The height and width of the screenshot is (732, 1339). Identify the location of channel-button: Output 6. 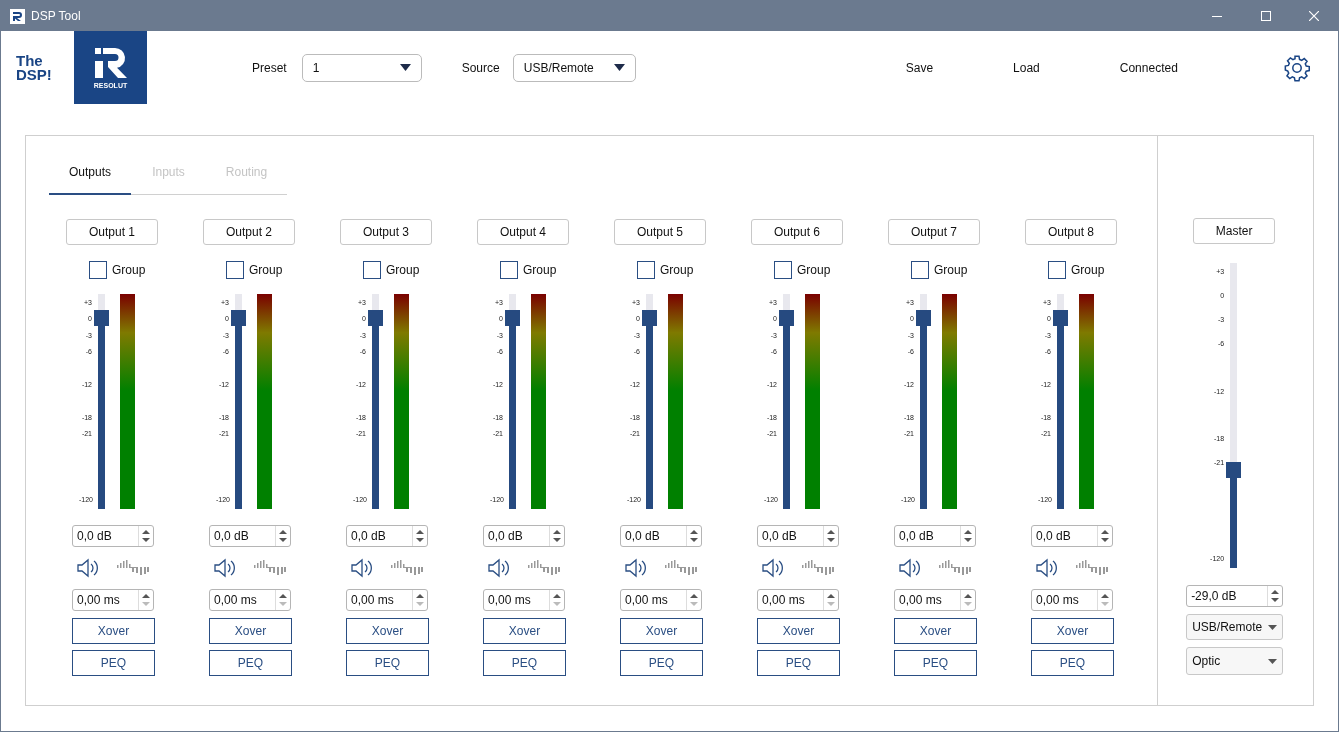
(797, 232).